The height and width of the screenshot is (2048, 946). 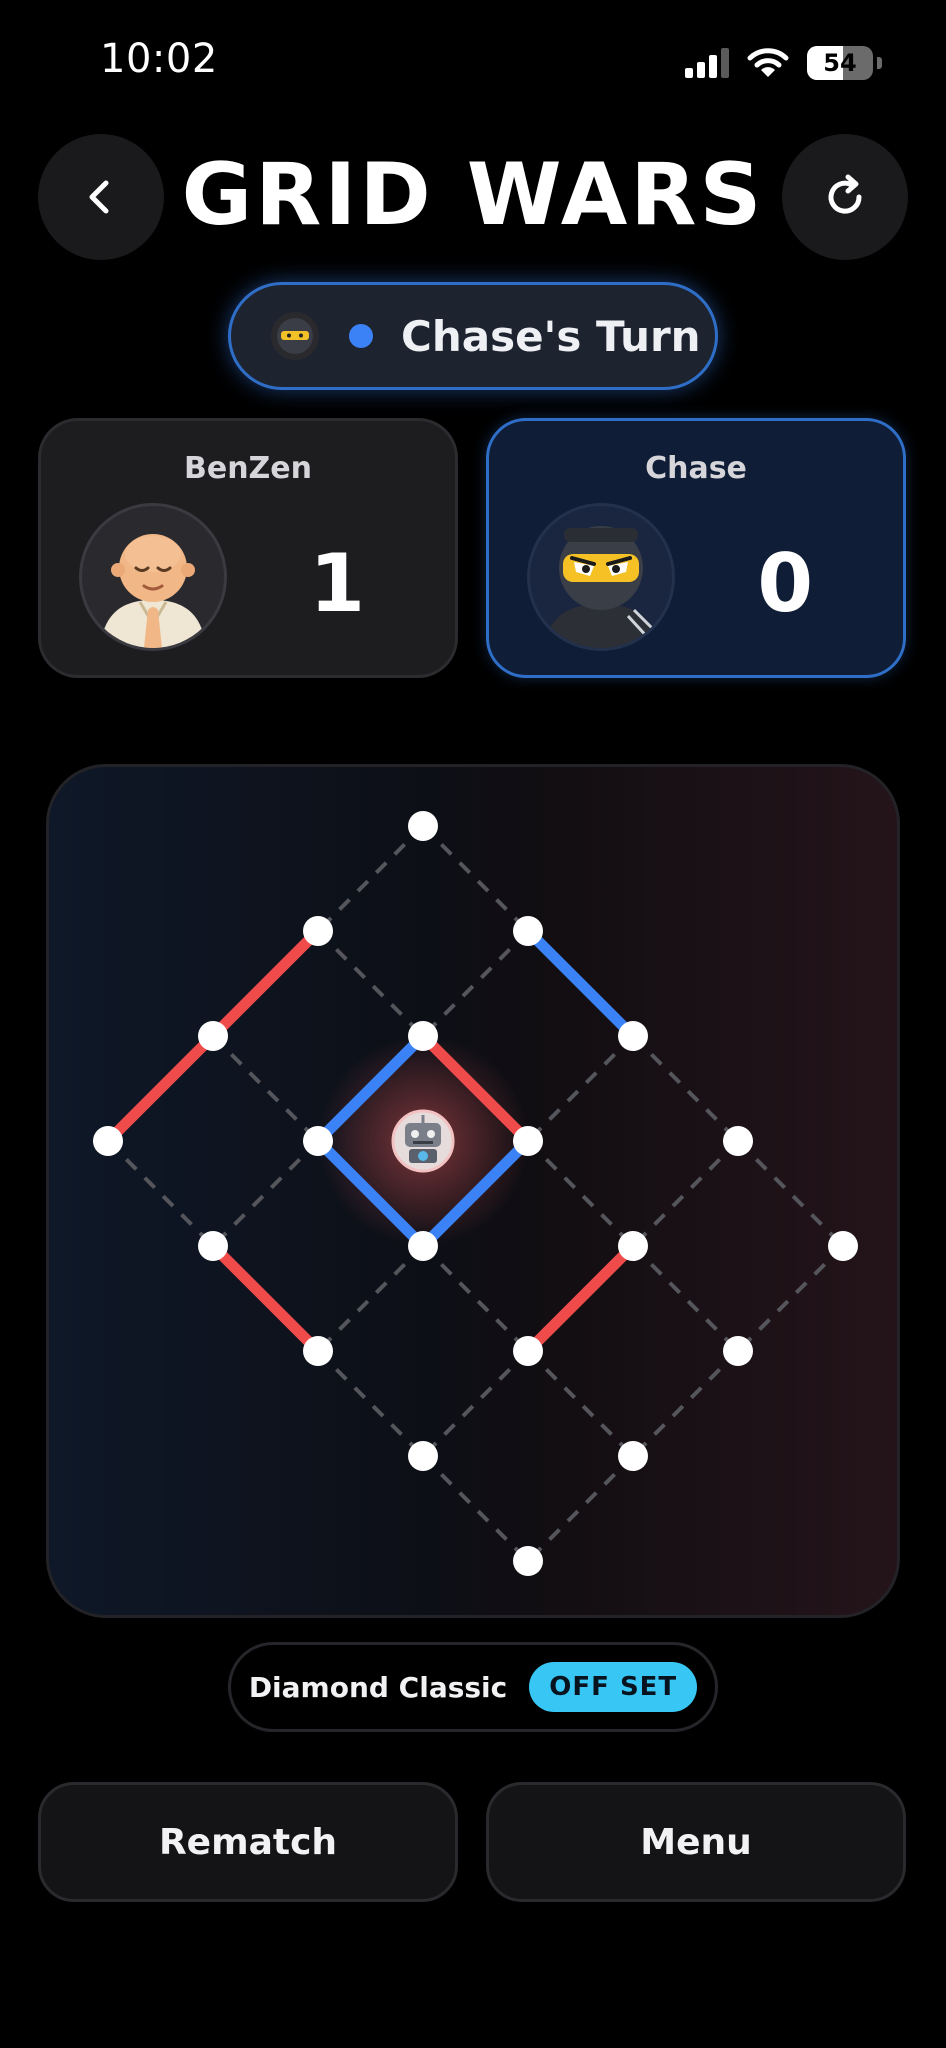 I want to click on battery-icon: 54, so click(x=840, y=63).